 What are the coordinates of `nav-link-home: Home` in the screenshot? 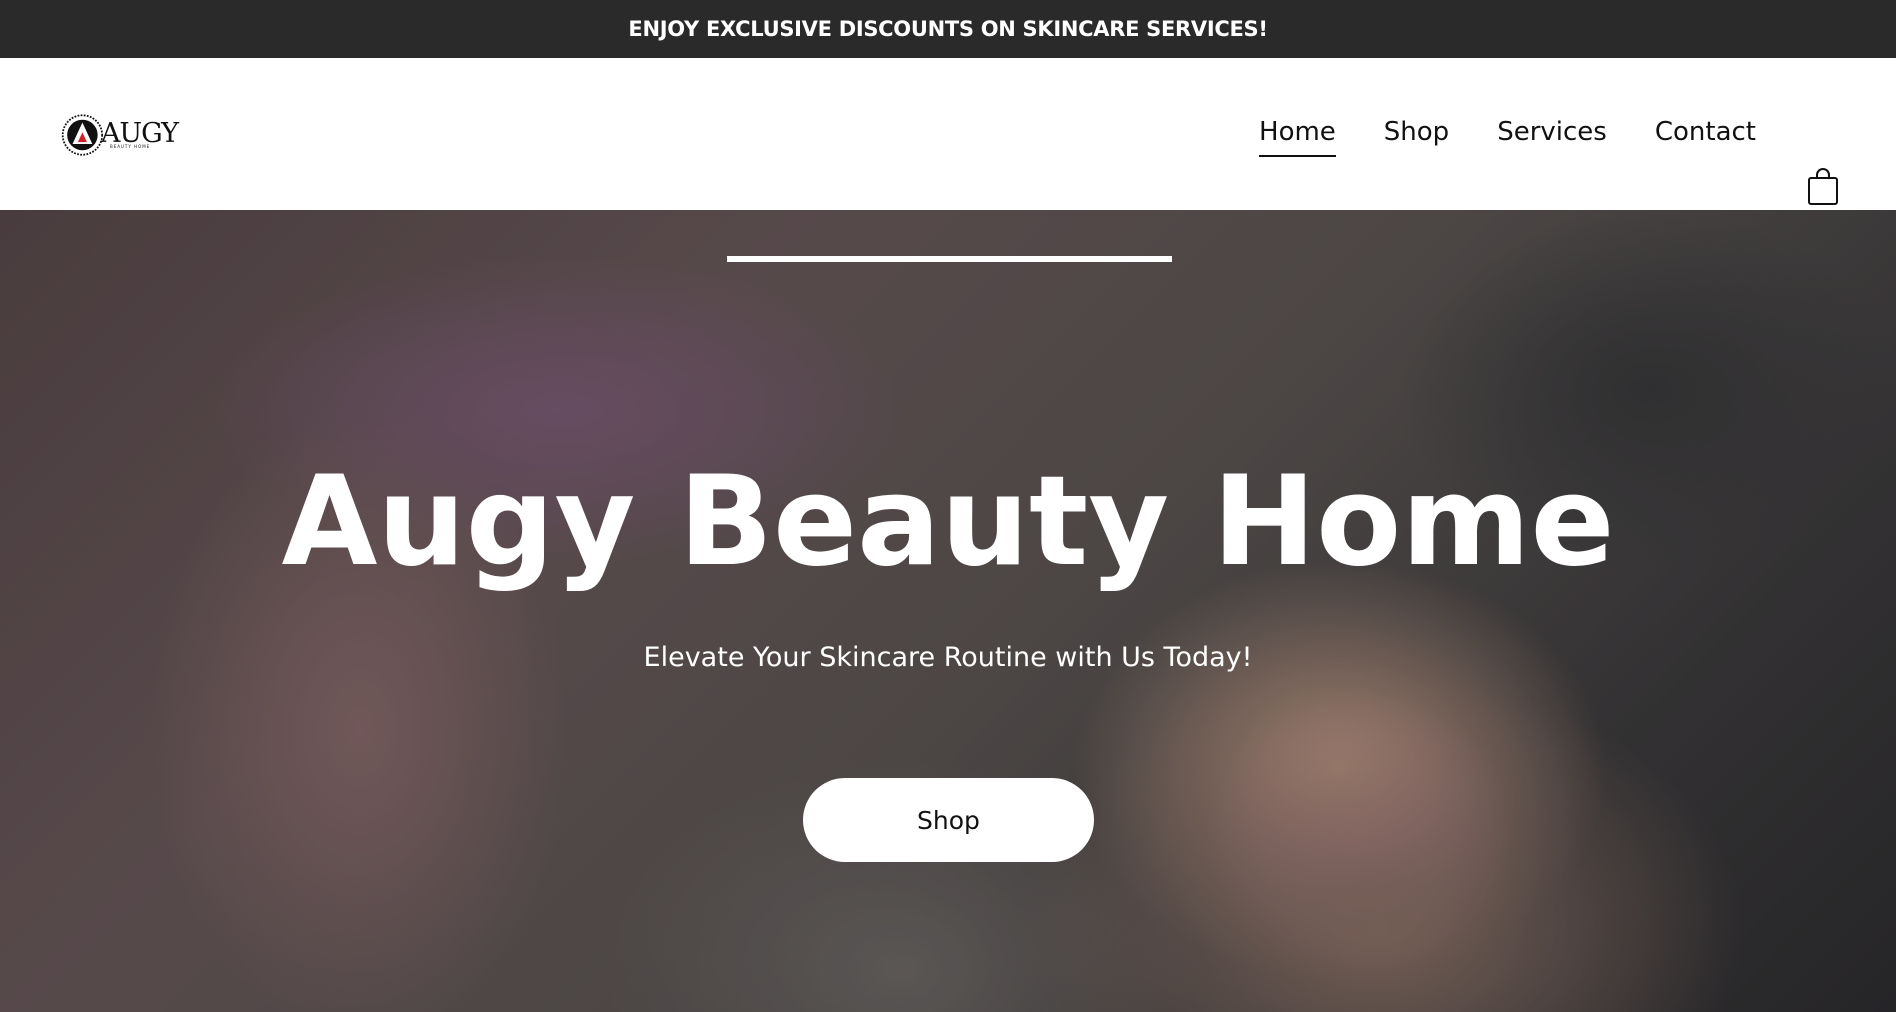 It's located at (1297, 137).